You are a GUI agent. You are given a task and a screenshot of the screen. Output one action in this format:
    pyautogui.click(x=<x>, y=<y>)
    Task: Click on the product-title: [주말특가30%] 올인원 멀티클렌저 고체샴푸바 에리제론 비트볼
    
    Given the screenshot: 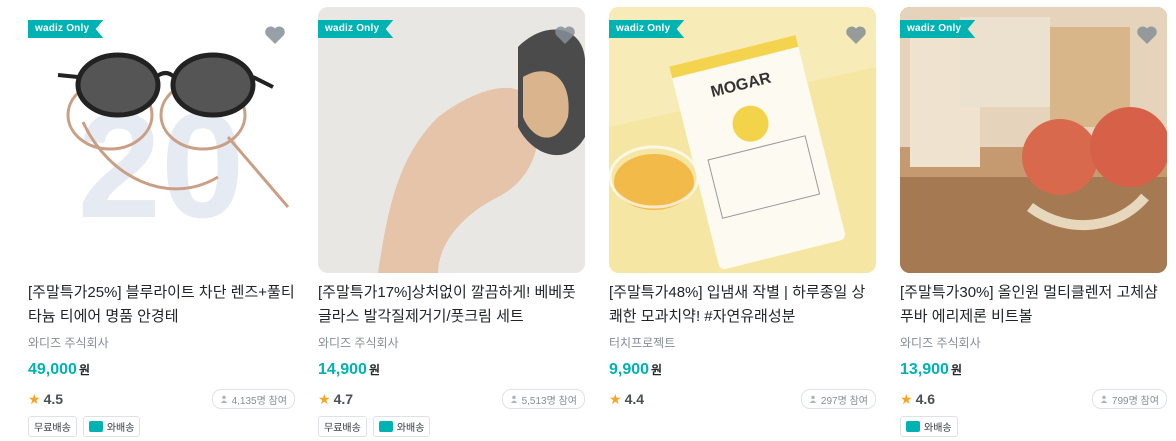 What is the action you would take?
    pyautogui.click(x=1033, y=305)
    